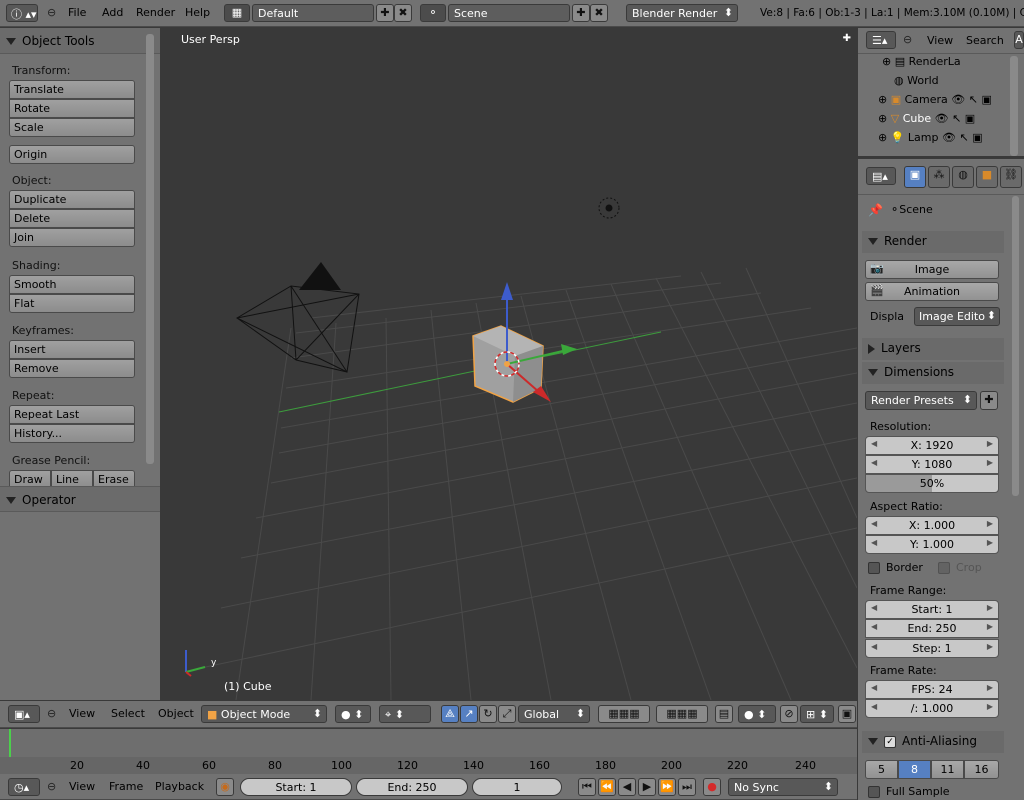  I want to click on layers-section-header: Layers, so click(933, 349).